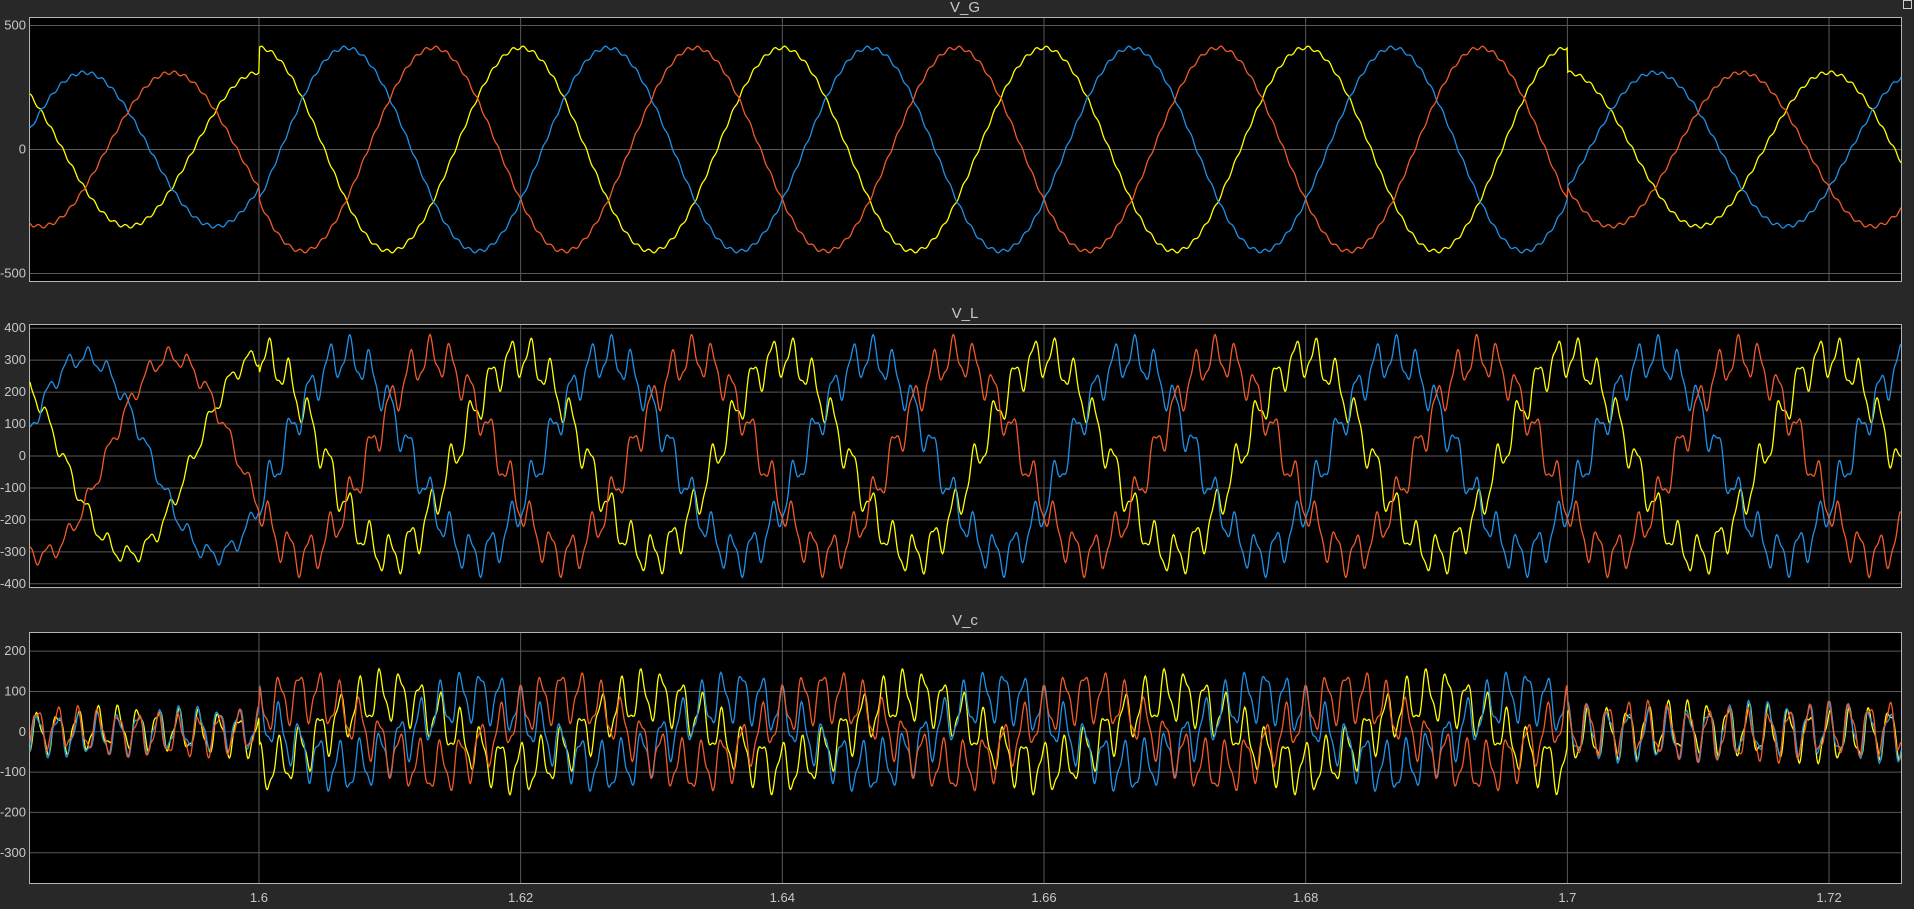 The image size is (1914, 909). Describe the element at coordinates (782, 897) in the screenshot. I see `x-tick-label: 1.64` at that location.